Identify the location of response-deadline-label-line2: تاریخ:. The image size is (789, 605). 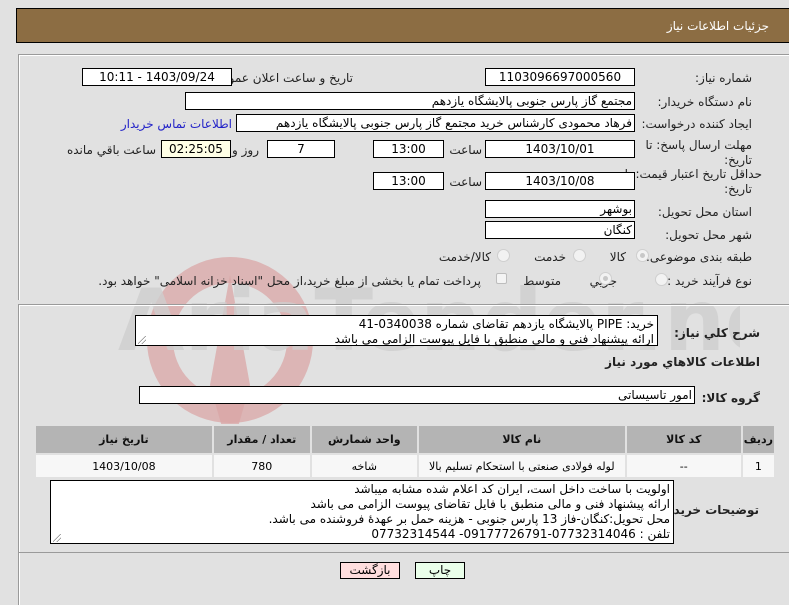
(738, 160).